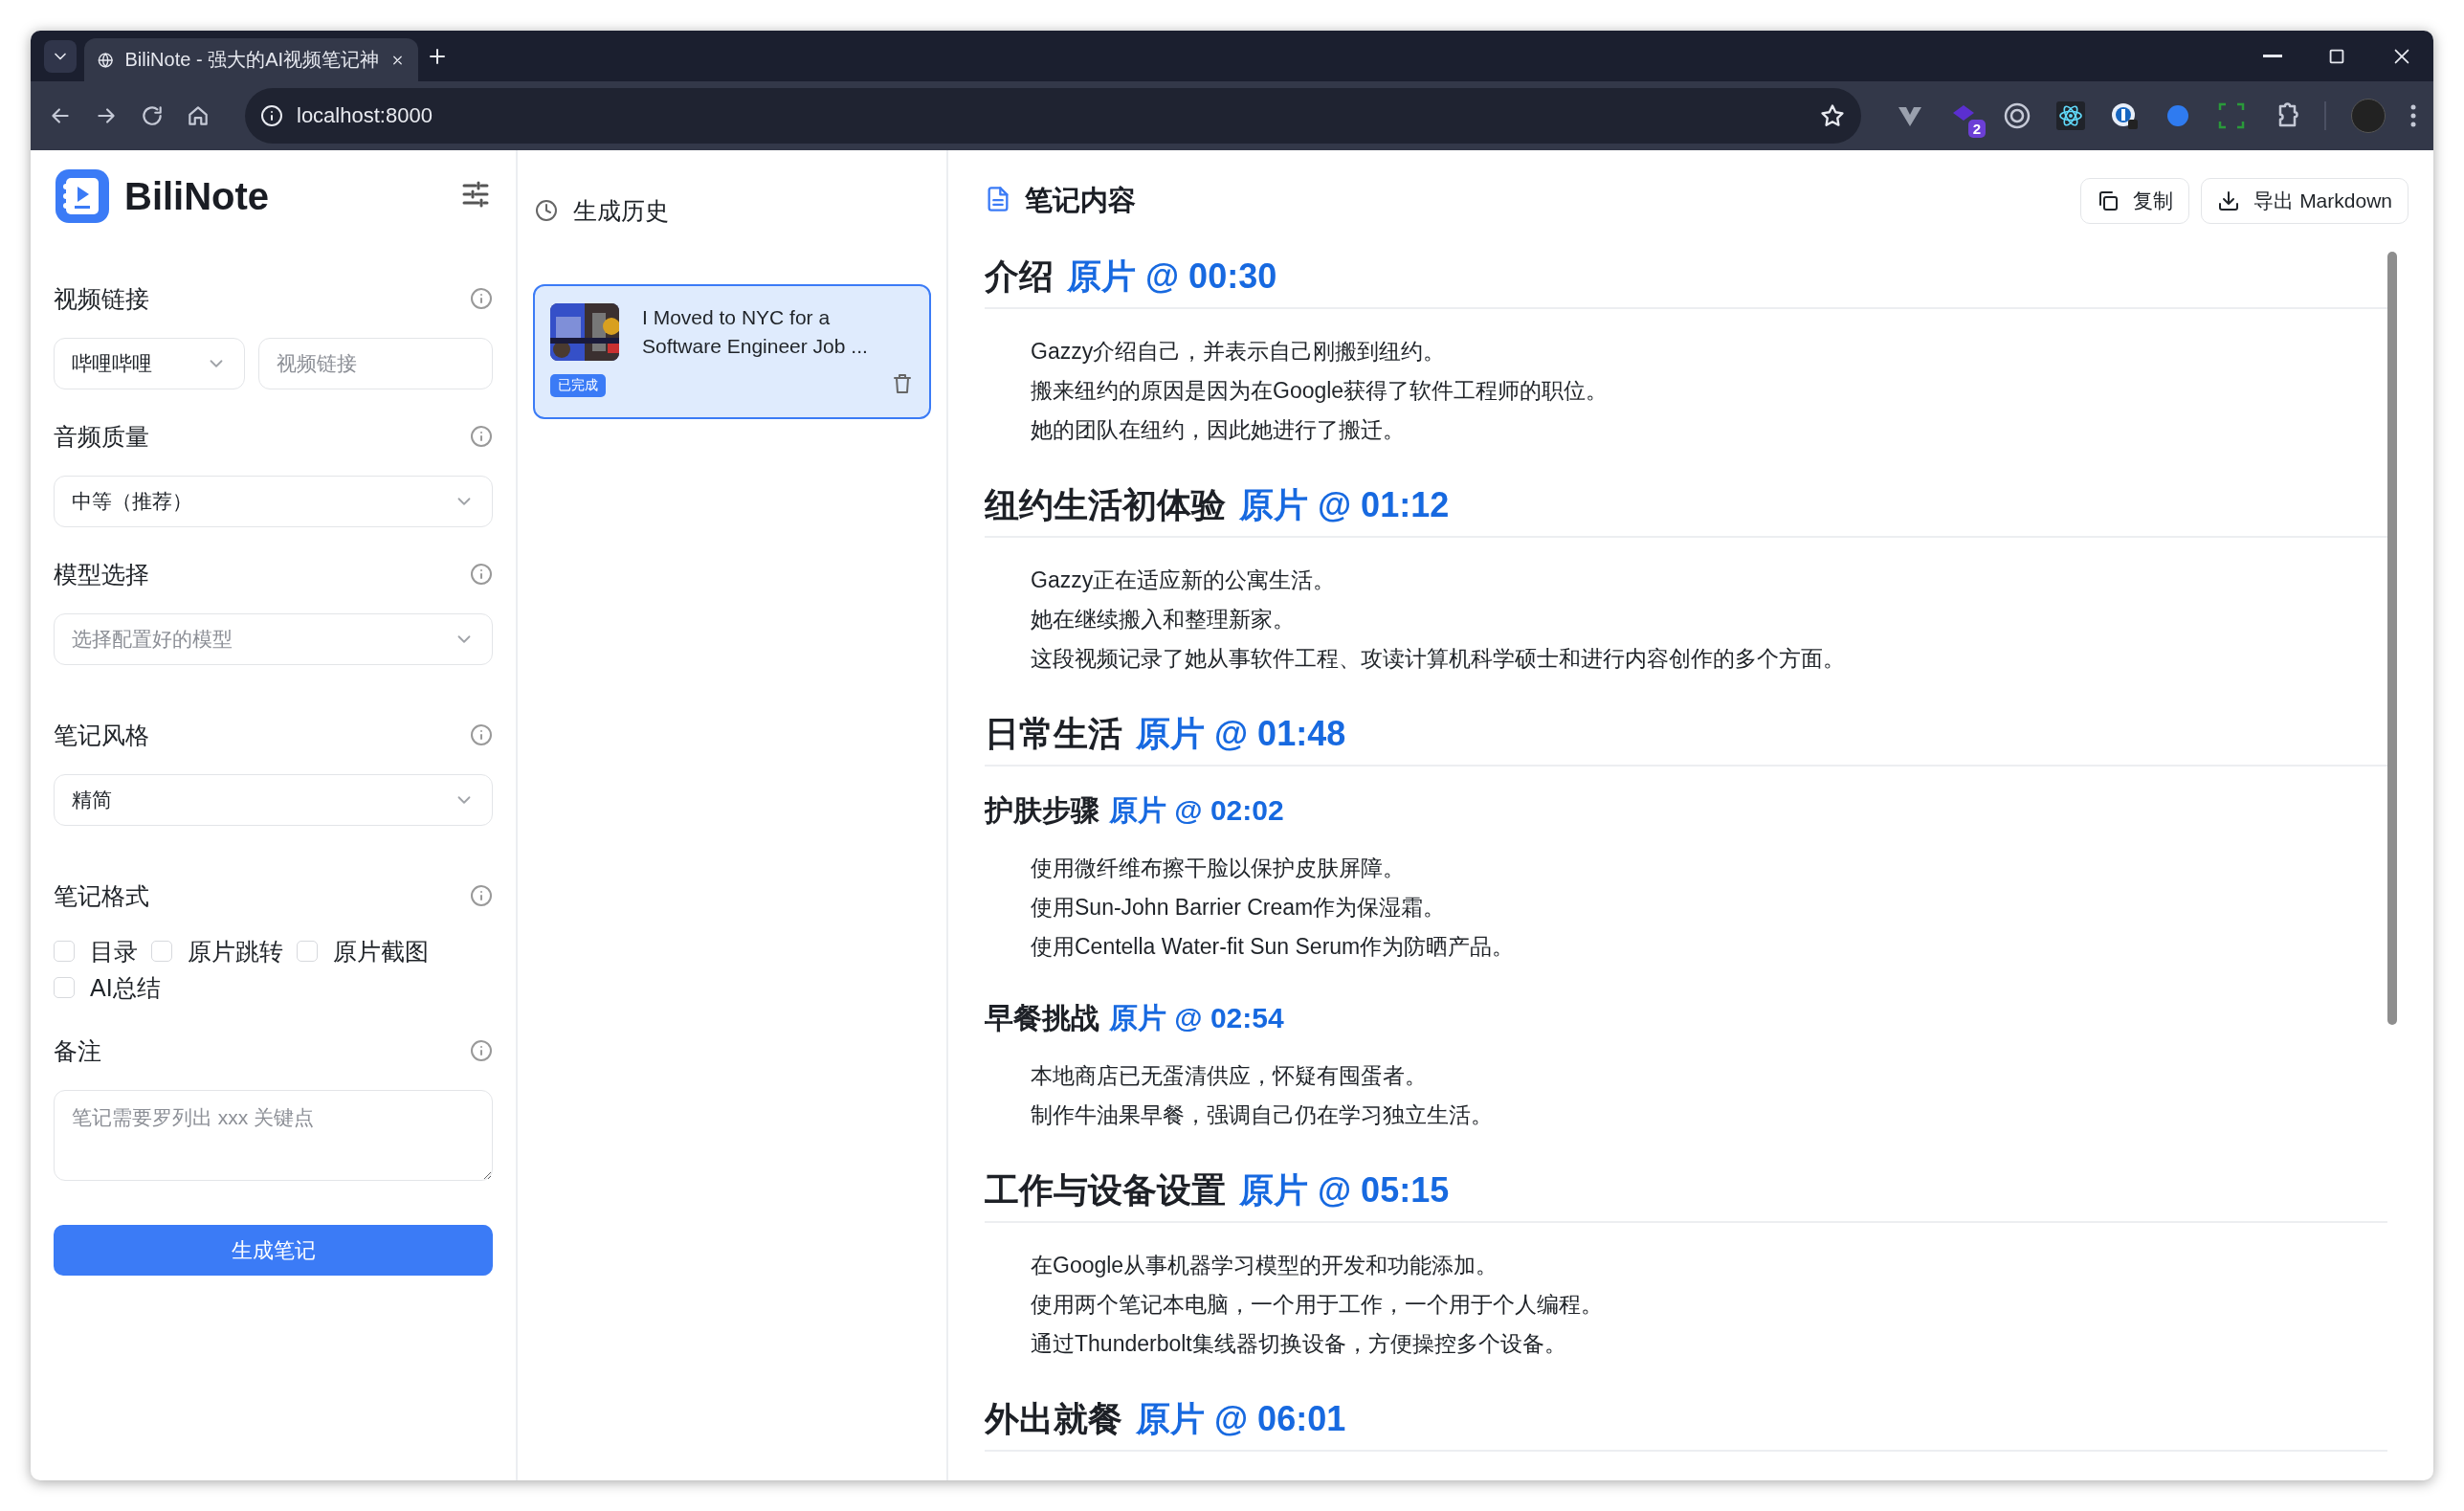 Image resolution: width=2464 pixels, height=1511 pixels. What do you see at coordinates (197, 196) in the screenshot?
I see `app-logo-text: BiliNote` at bounding box center [197, 196].